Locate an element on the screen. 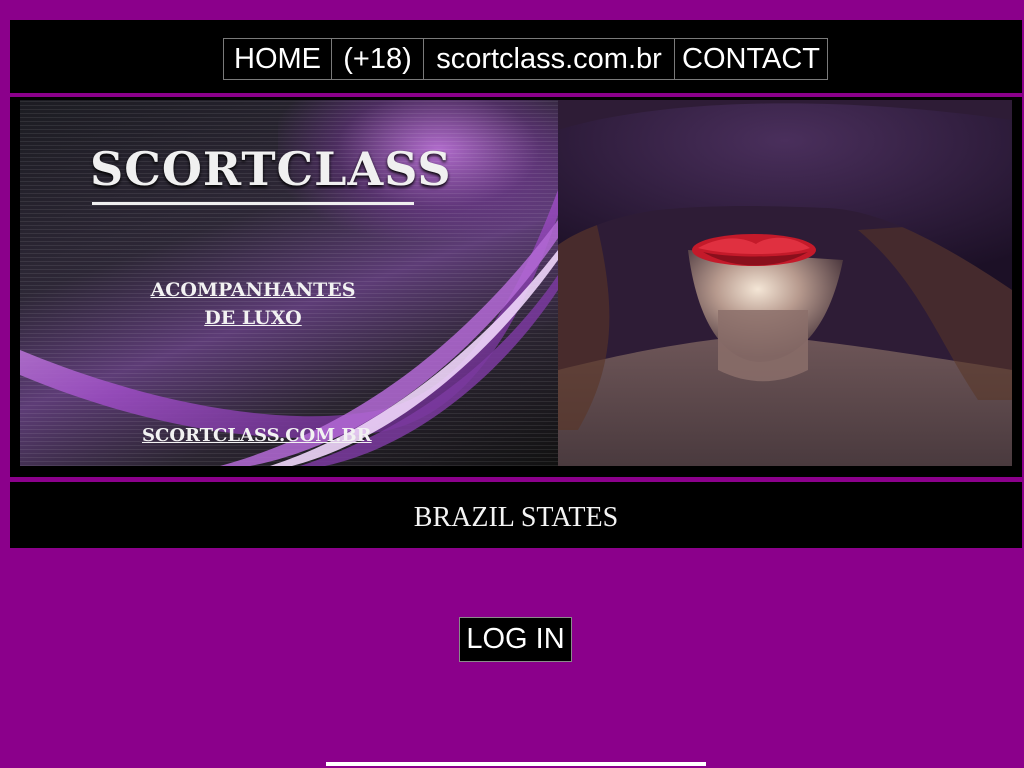 The width and height of the screenshot is (1024, 768). nav-contact-link: CONTACT is located at coordinates (751, 59).